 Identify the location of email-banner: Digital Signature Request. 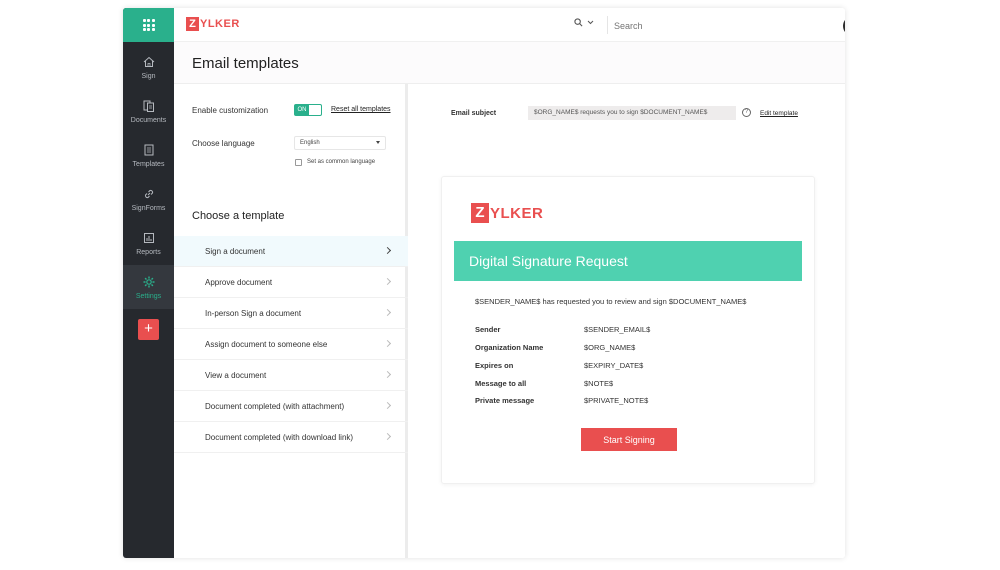
(628, 261).